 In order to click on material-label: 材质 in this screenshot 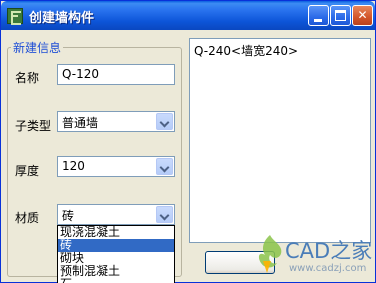, I will do `click(27, 218)`.